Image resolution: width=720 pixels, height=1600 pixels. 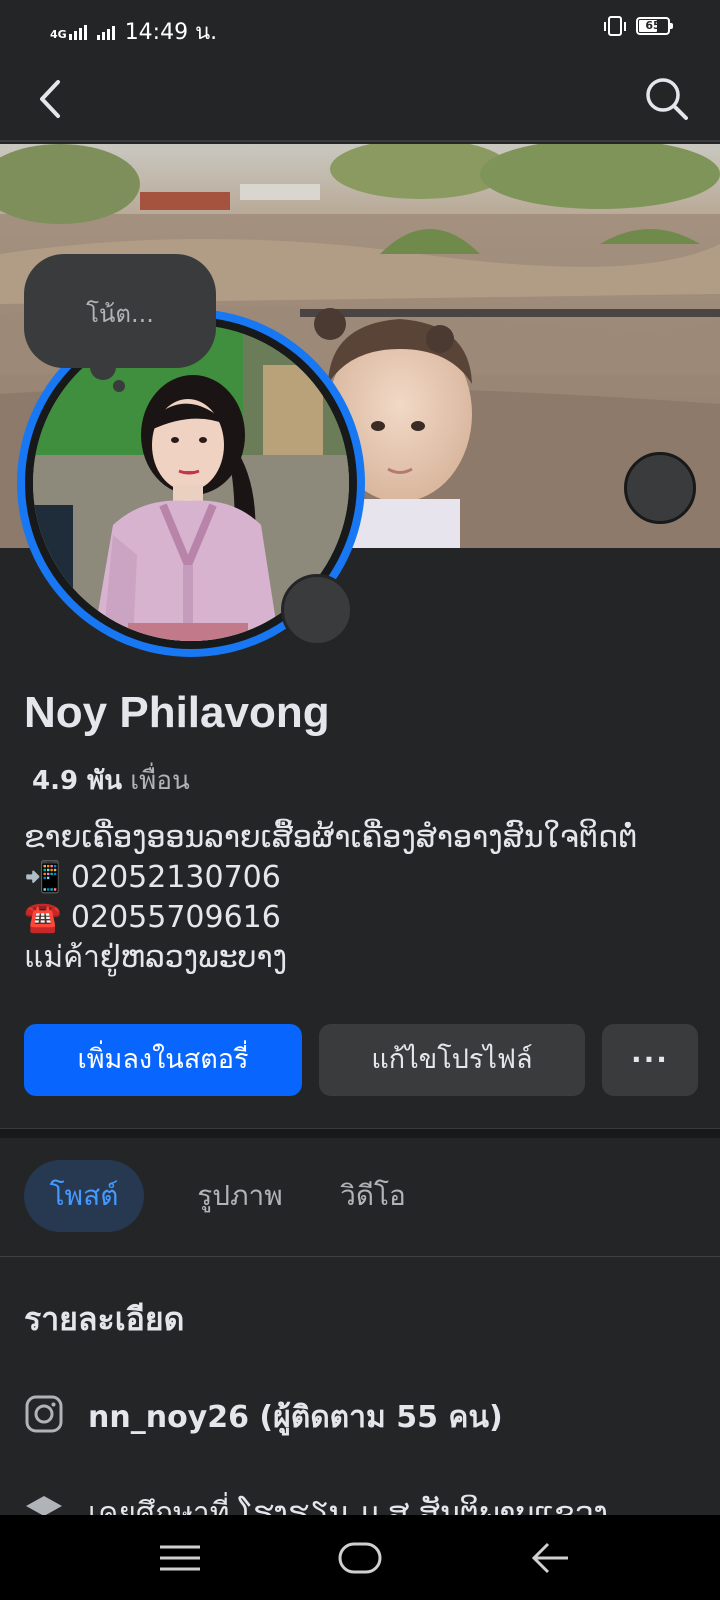 I want to click on cover-camera-button, so click(x=660, y=488).